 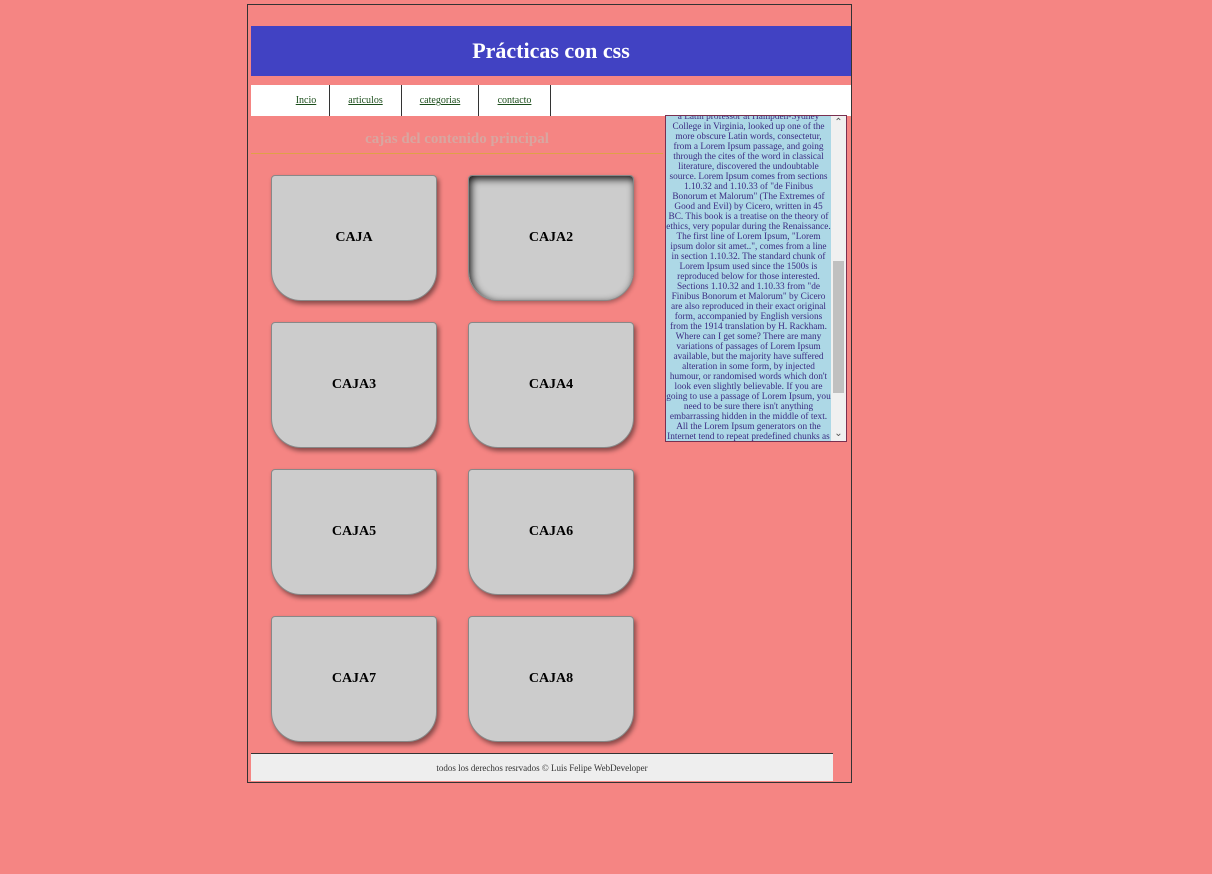 What do you see at coordinates (838, 123) in the screenshot?
I see `chevron-up-icon: ⌃` at bounding box center [838, 123].